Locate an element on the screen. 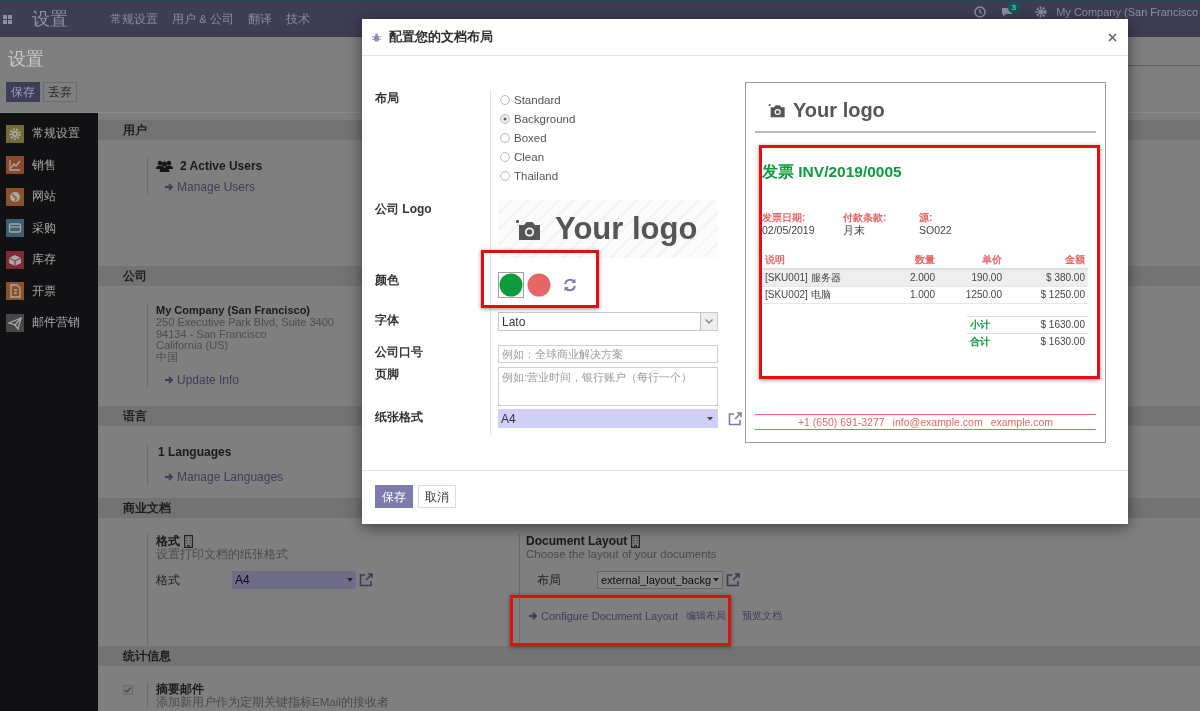 This screenshot has height=711, width=1200. radio-label: Clean is located at coordinates (529, 156).